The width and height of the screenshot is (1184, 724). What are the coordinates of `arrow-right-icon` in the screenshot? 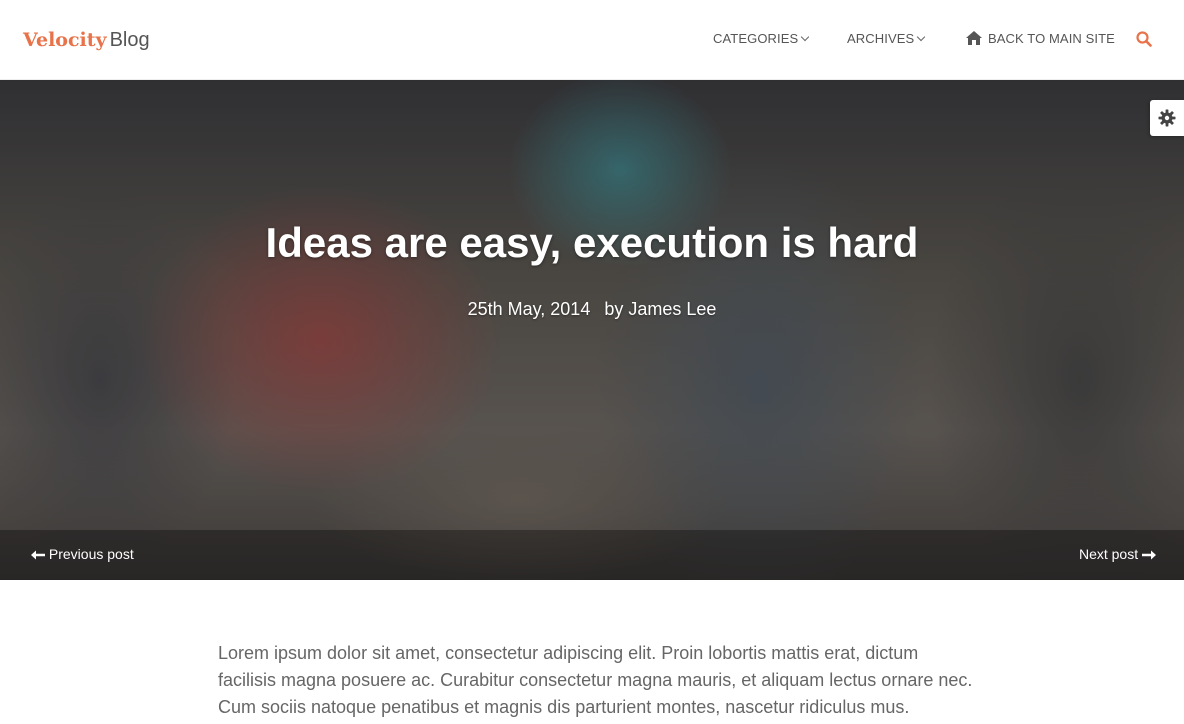 It's located at (1149, 555).